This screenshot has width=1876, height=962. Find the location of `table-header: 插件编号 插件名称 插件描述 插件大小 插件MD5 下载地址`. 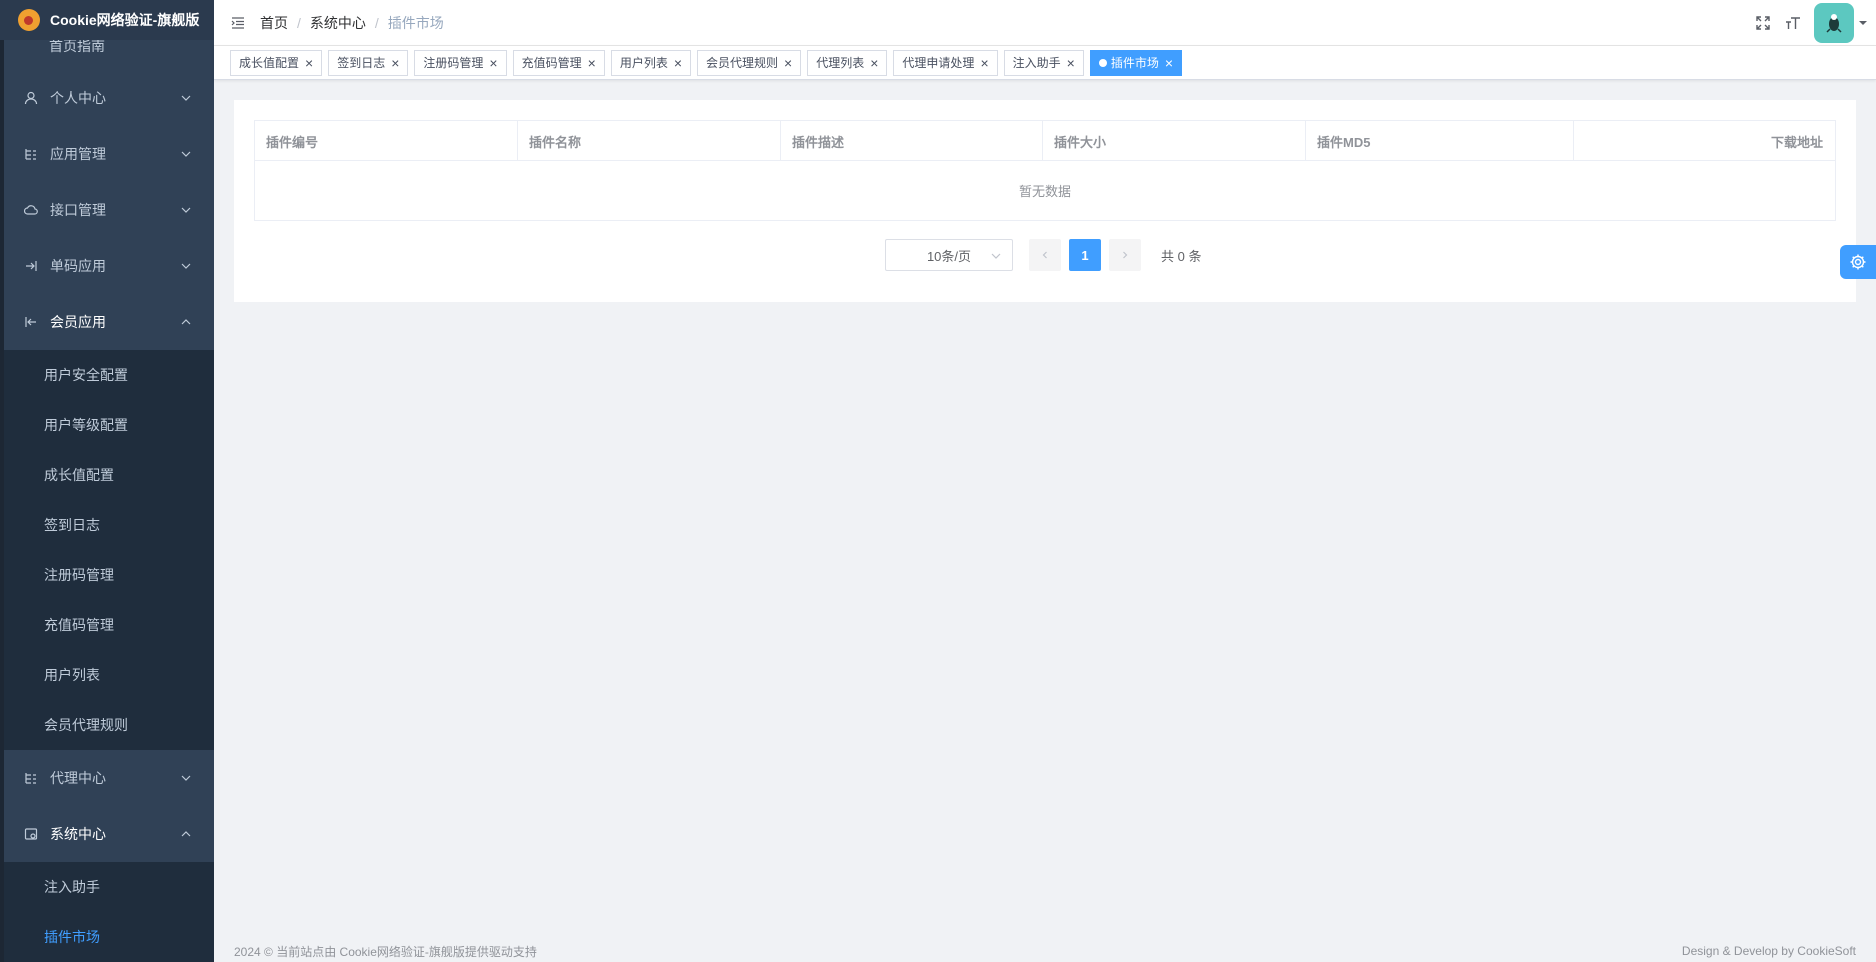

table-header: 插件编号 插件名称 插件描述 插件大小 插件MD5 下载地址 is located at coordinates (1045, 141).